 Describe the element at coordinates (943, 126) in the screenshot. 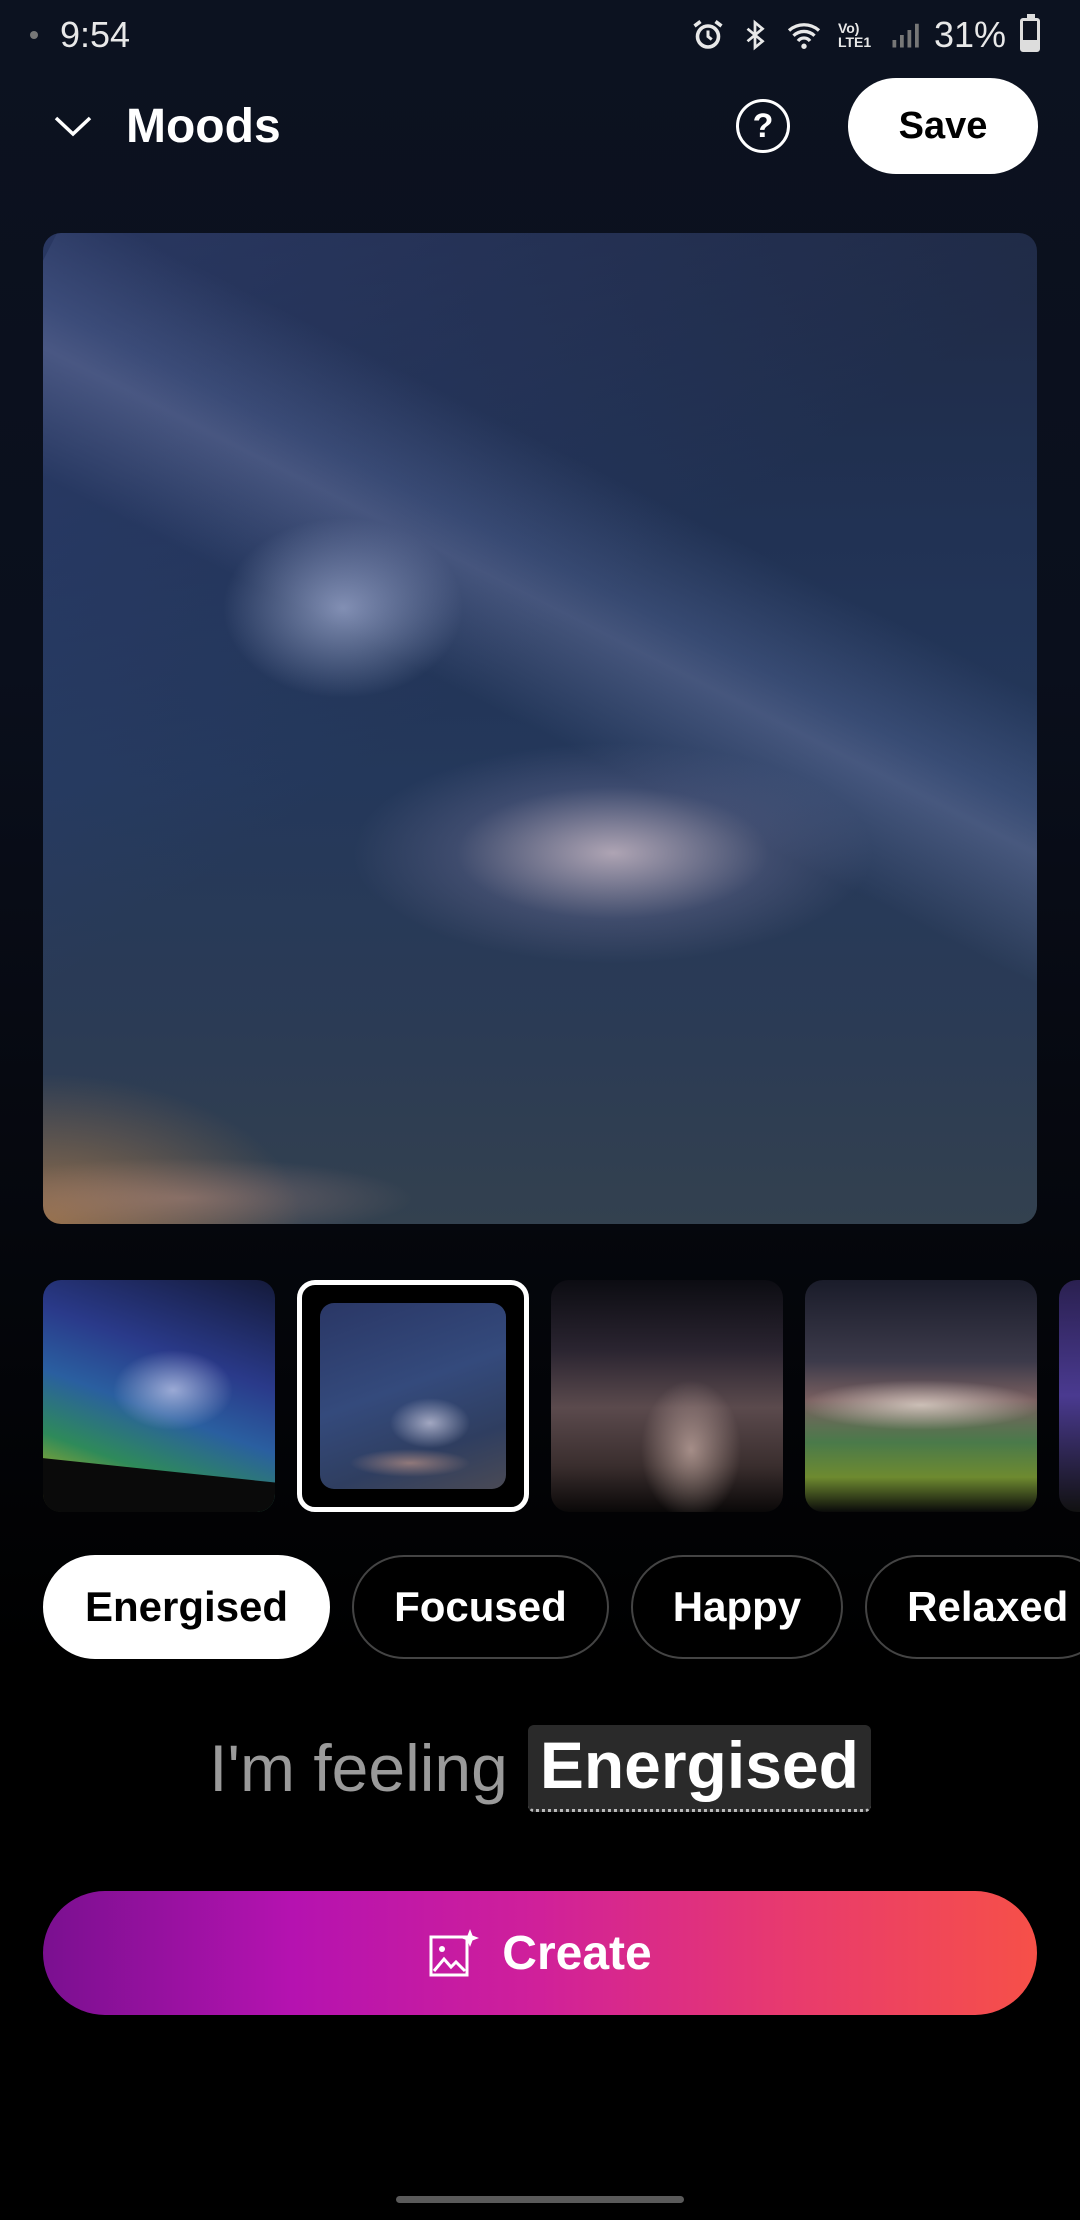

I see `save-button: Save` at that location.